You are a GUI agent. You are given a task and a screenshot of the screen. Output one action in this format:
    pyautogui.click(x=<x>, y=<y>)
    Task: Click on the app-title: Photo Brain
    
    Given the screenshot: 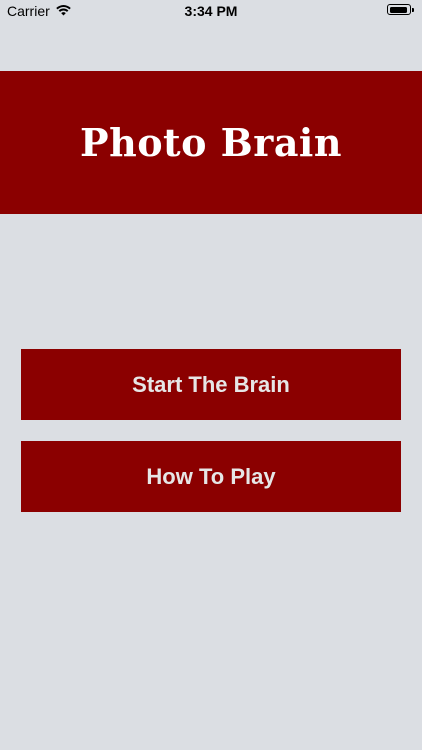 What is the action you would take?
    pyautogui.click(x=211, y=142)
    